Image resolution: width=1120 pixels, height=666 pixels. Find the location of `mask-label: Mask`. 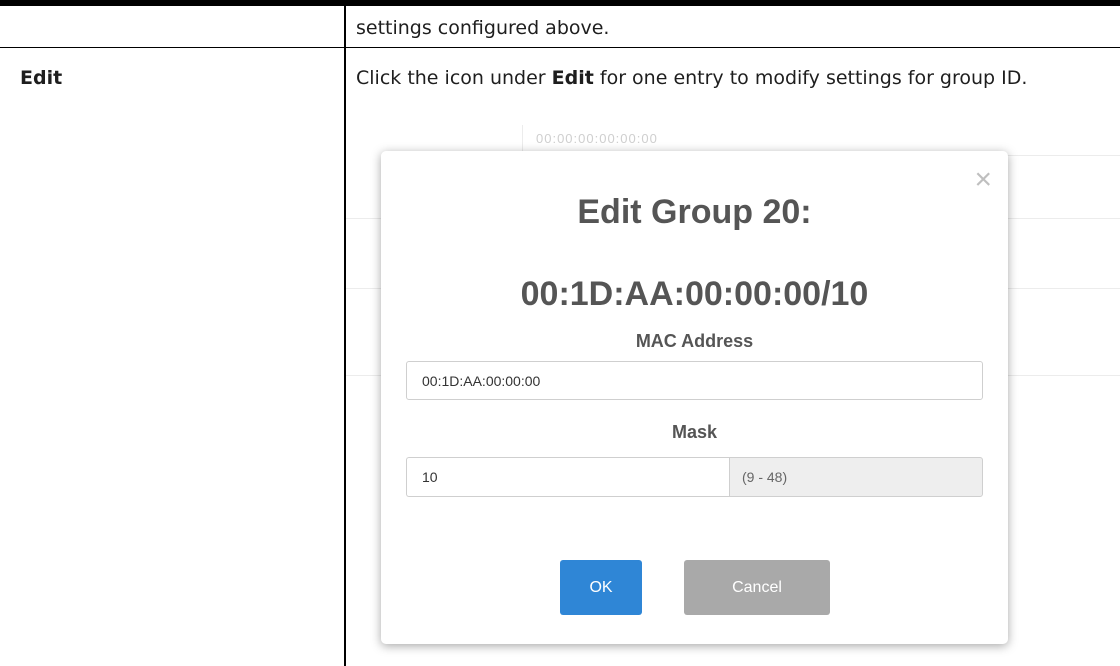

mask-label: Mask is located at coordinates (694, 432).